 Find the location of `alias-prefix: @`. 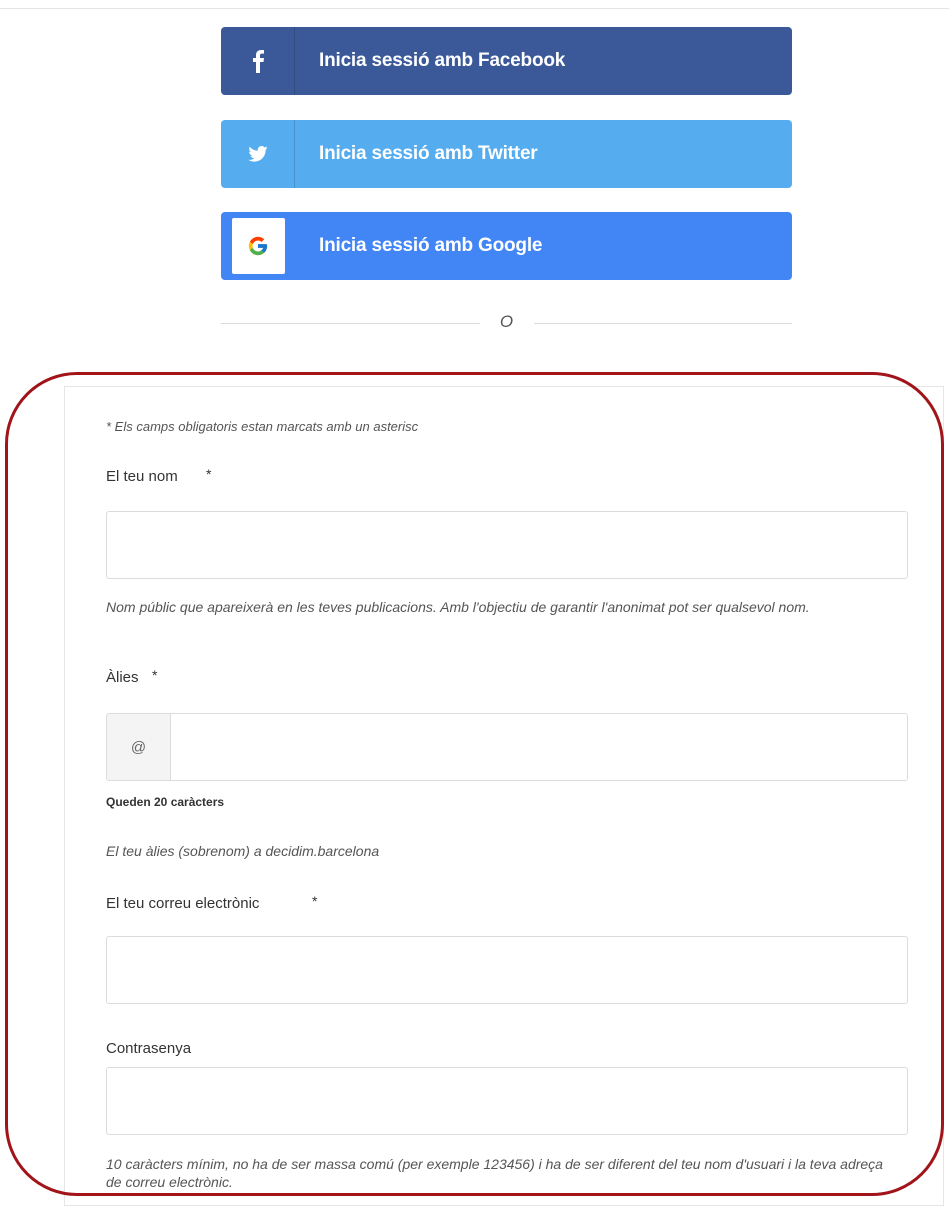

alias-prefix: @ is located at coordinates (139, 747).